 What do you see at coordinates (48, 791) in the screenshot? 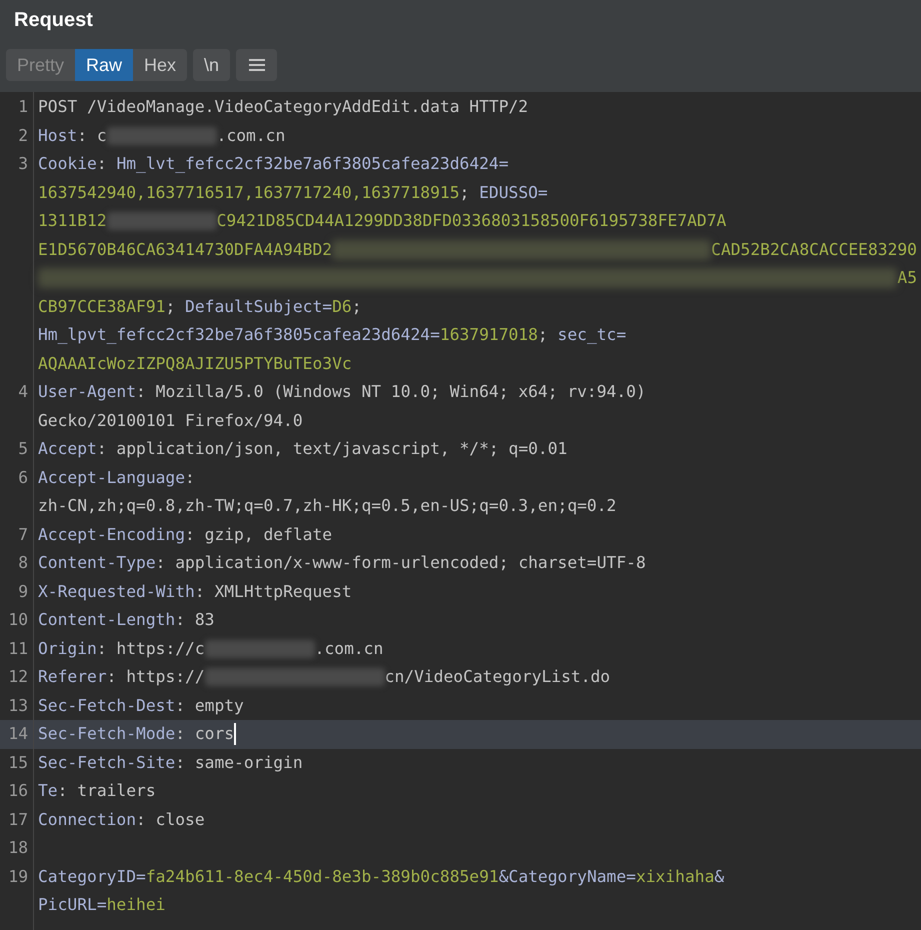
I see `header-name: Te` at bounding box center [48, 791].